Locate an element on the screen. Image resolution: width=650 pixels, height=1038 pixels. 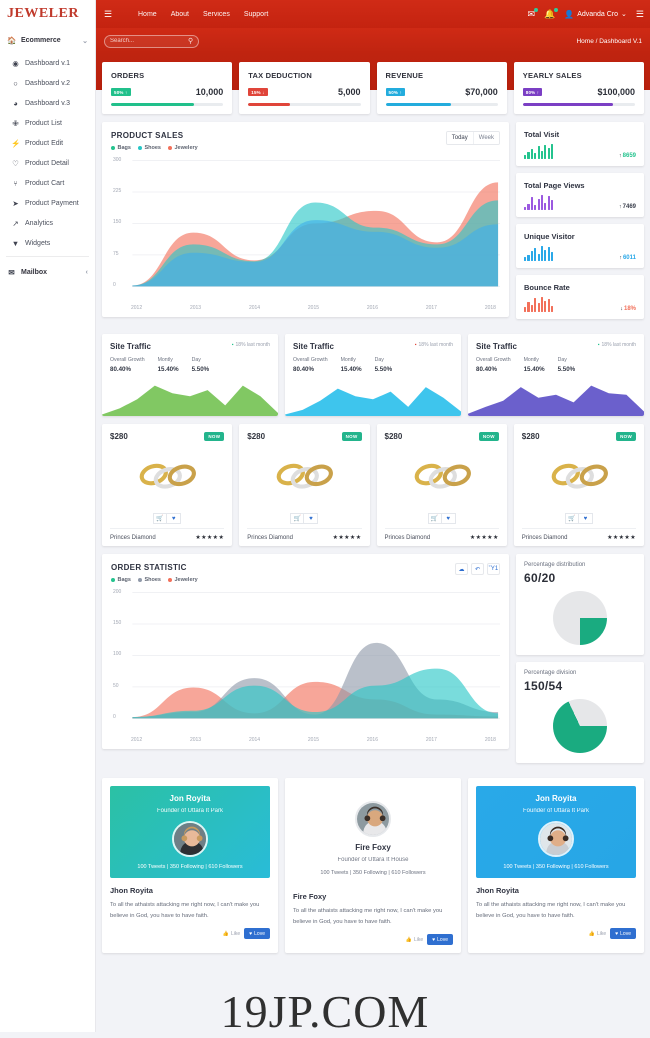
user-menu: 👤 Advanda Cro ⌄ is located at coordinates (595, 14).